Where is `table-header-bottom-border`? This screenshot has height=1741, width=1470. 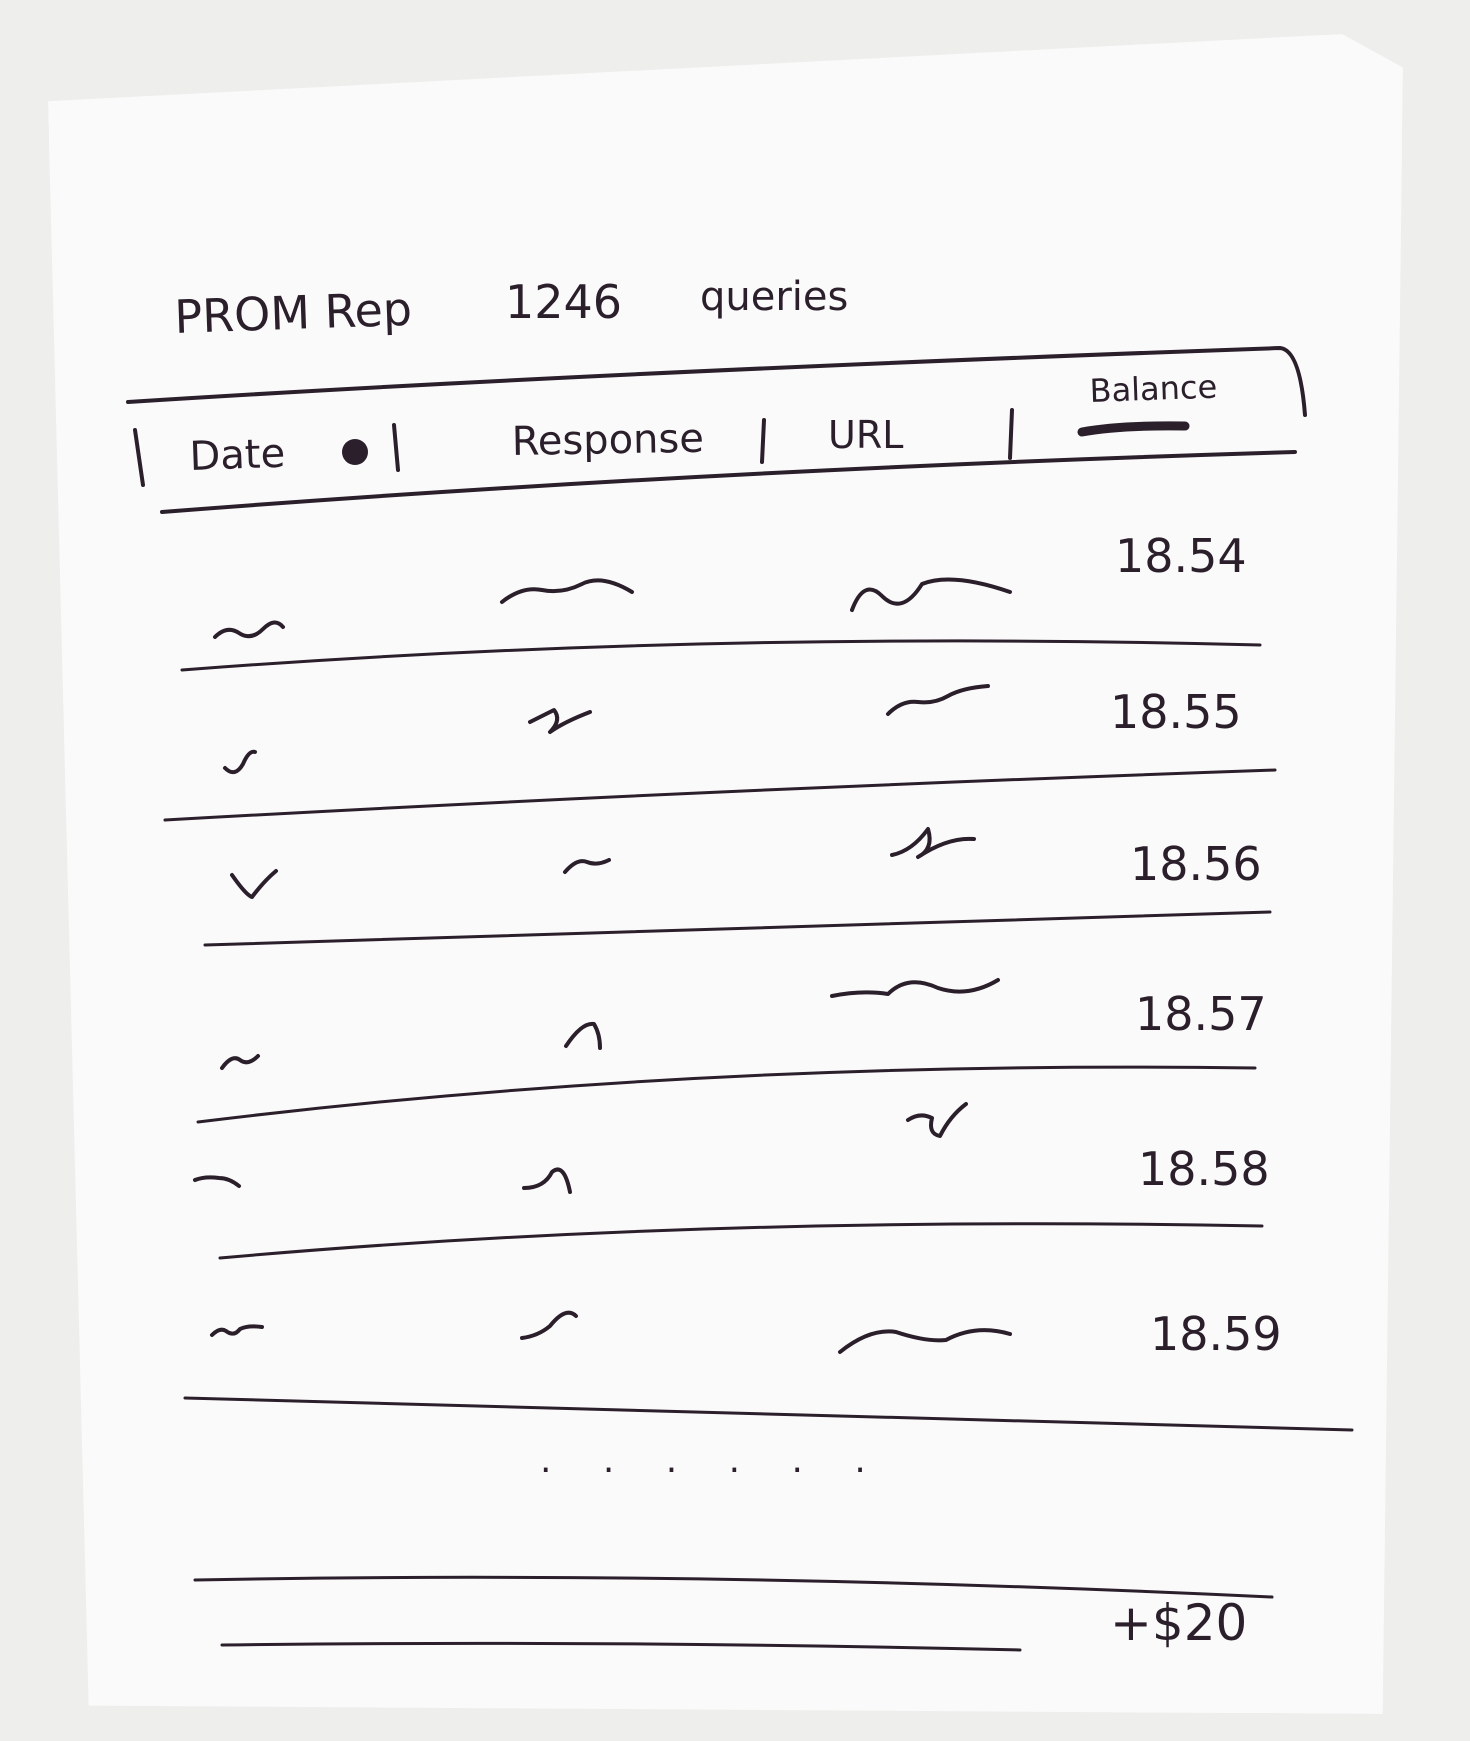
table-header-bottom-border is located at coordinates (728, 482).